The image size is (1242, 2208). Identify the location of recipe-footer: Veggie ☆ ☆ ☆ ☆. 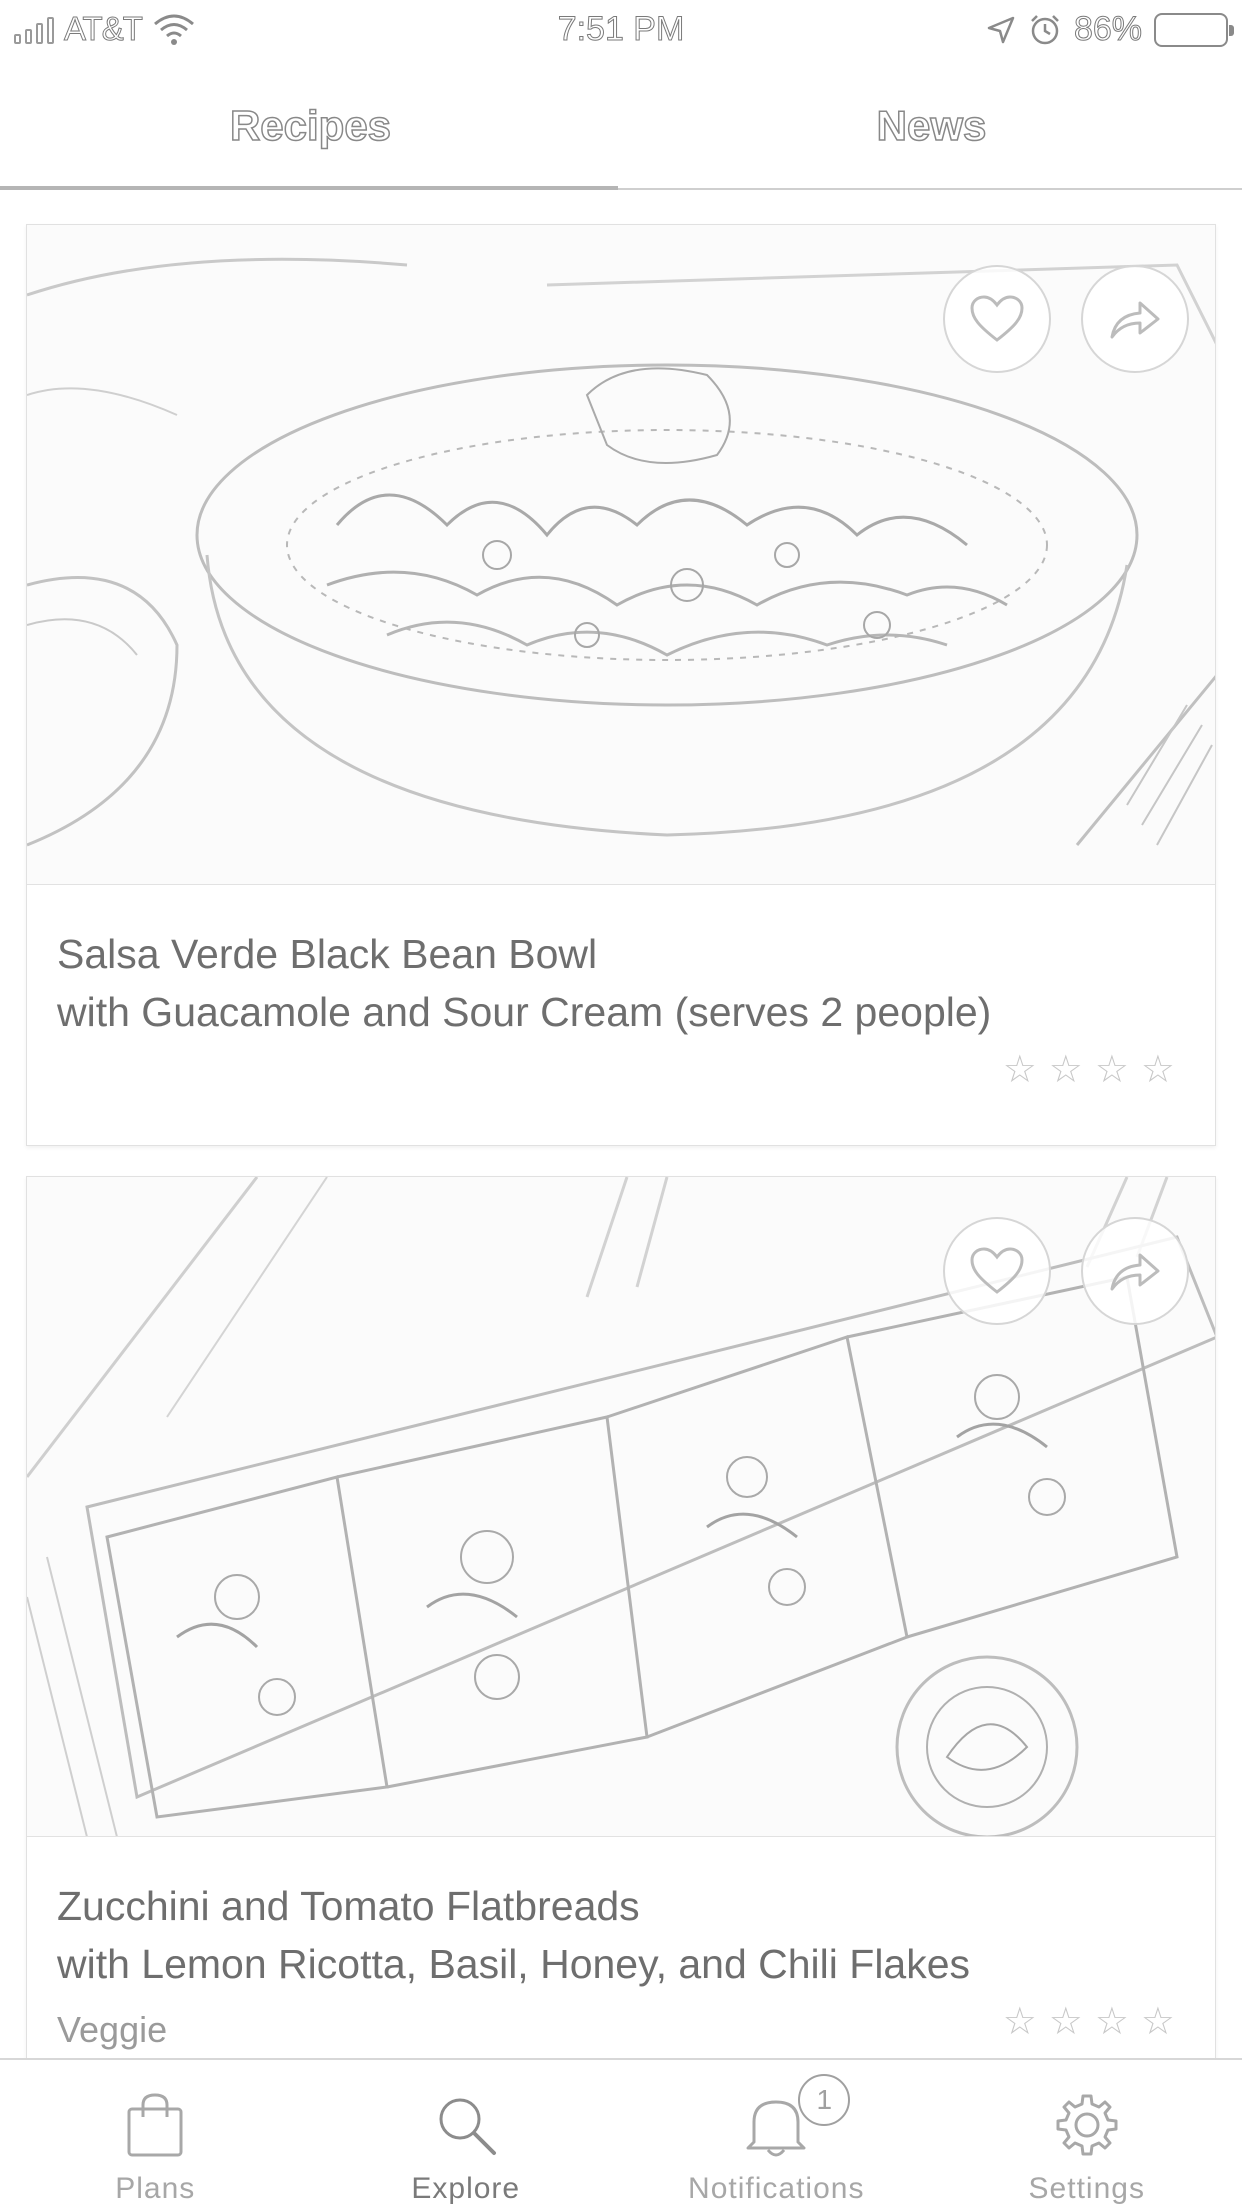
(621, 2028).